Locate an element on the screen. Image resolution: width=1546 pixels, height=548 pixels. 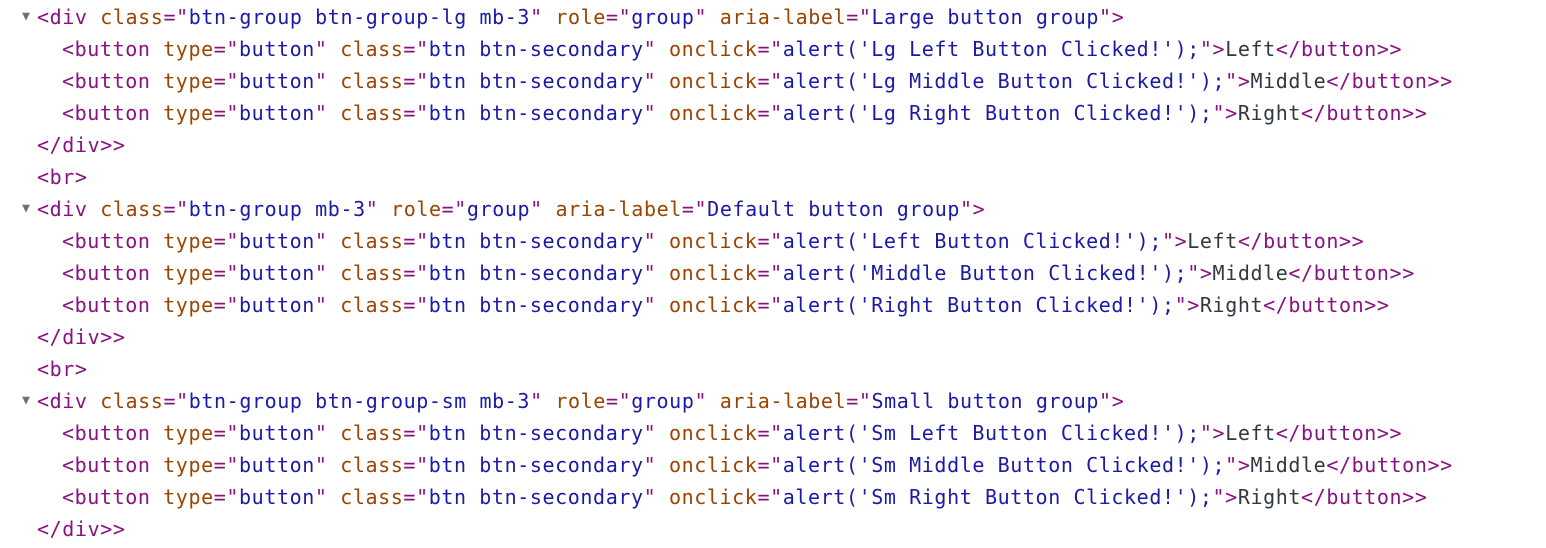
attr-value-onclick: alert('Sm Right Button Clicked!'); is located at coordinates (997, 497).